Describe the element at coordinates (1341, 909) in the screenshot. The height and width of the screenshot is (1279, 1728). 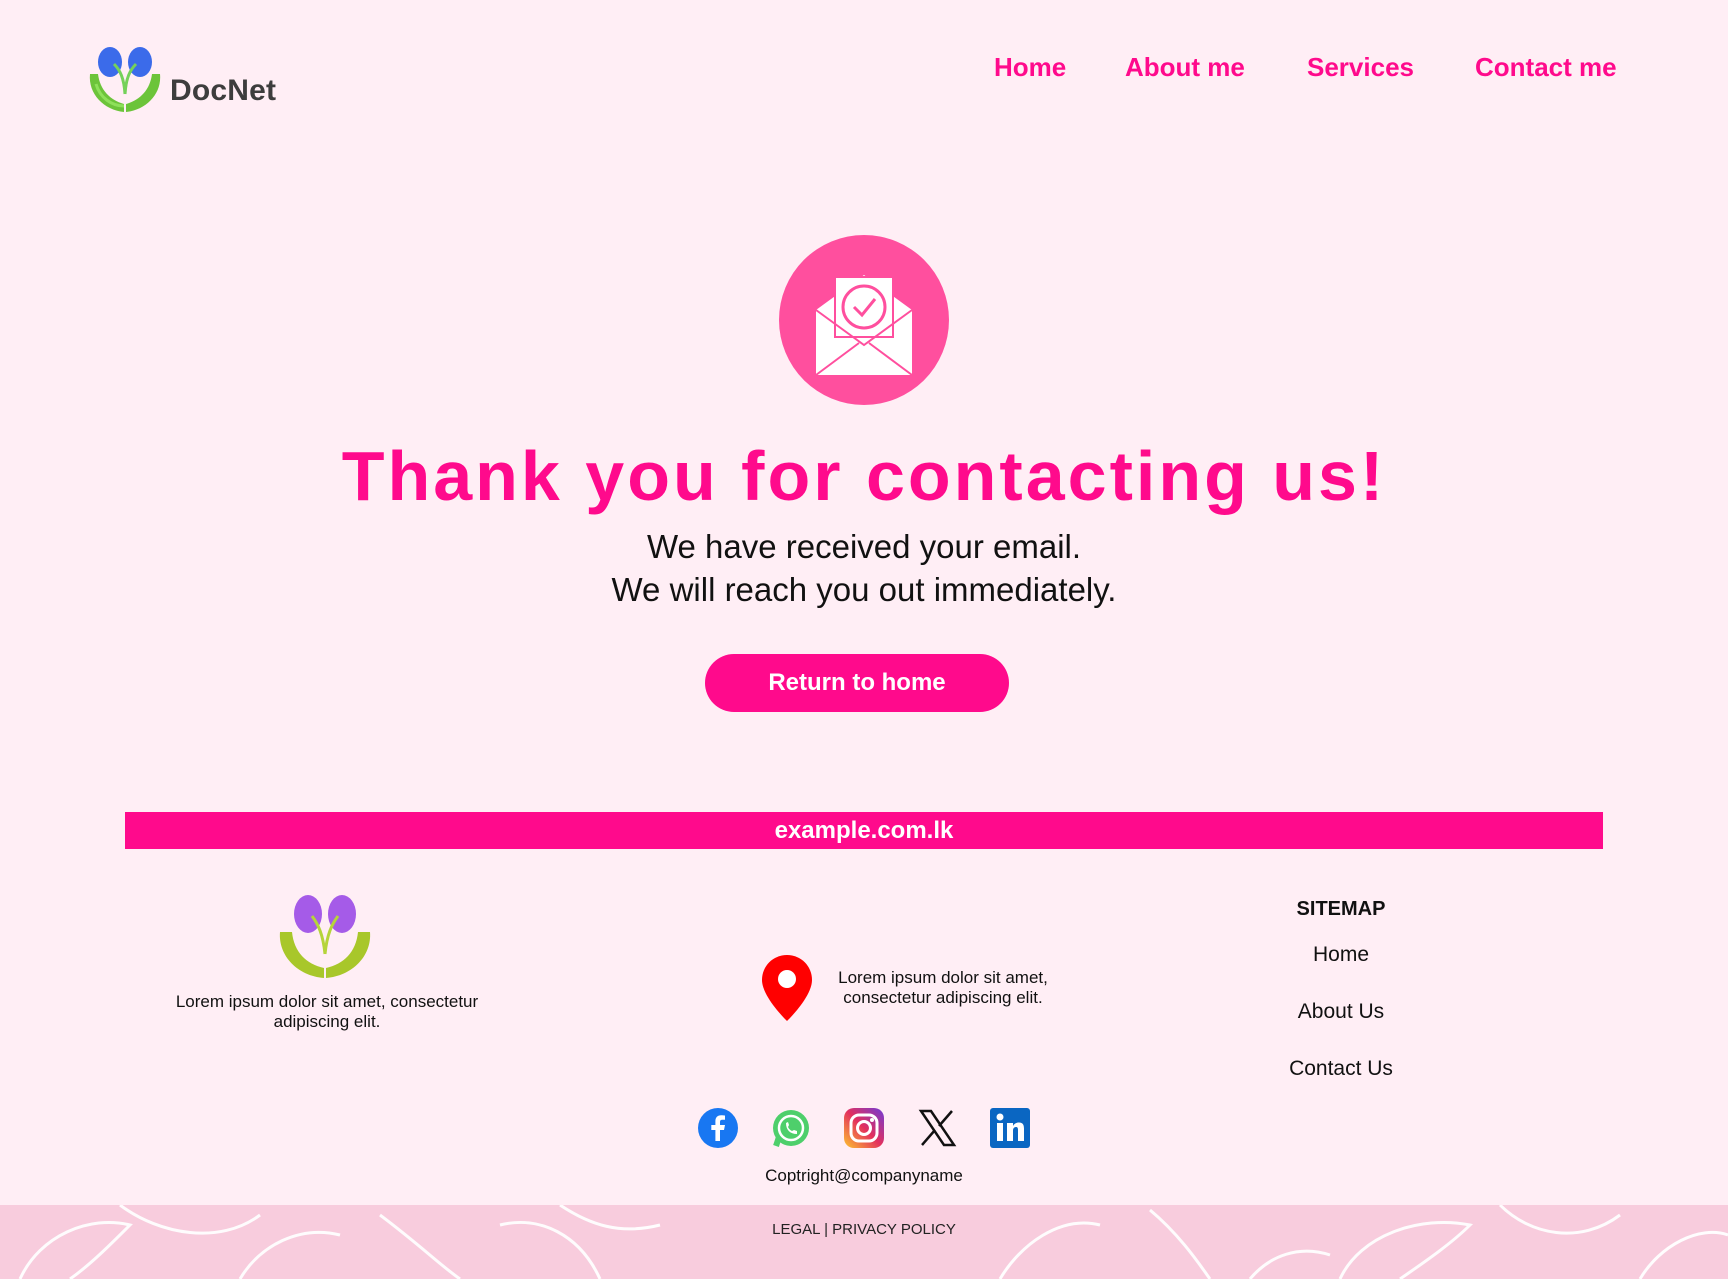
I see `sitemap-title: SITEMAP` at that location.